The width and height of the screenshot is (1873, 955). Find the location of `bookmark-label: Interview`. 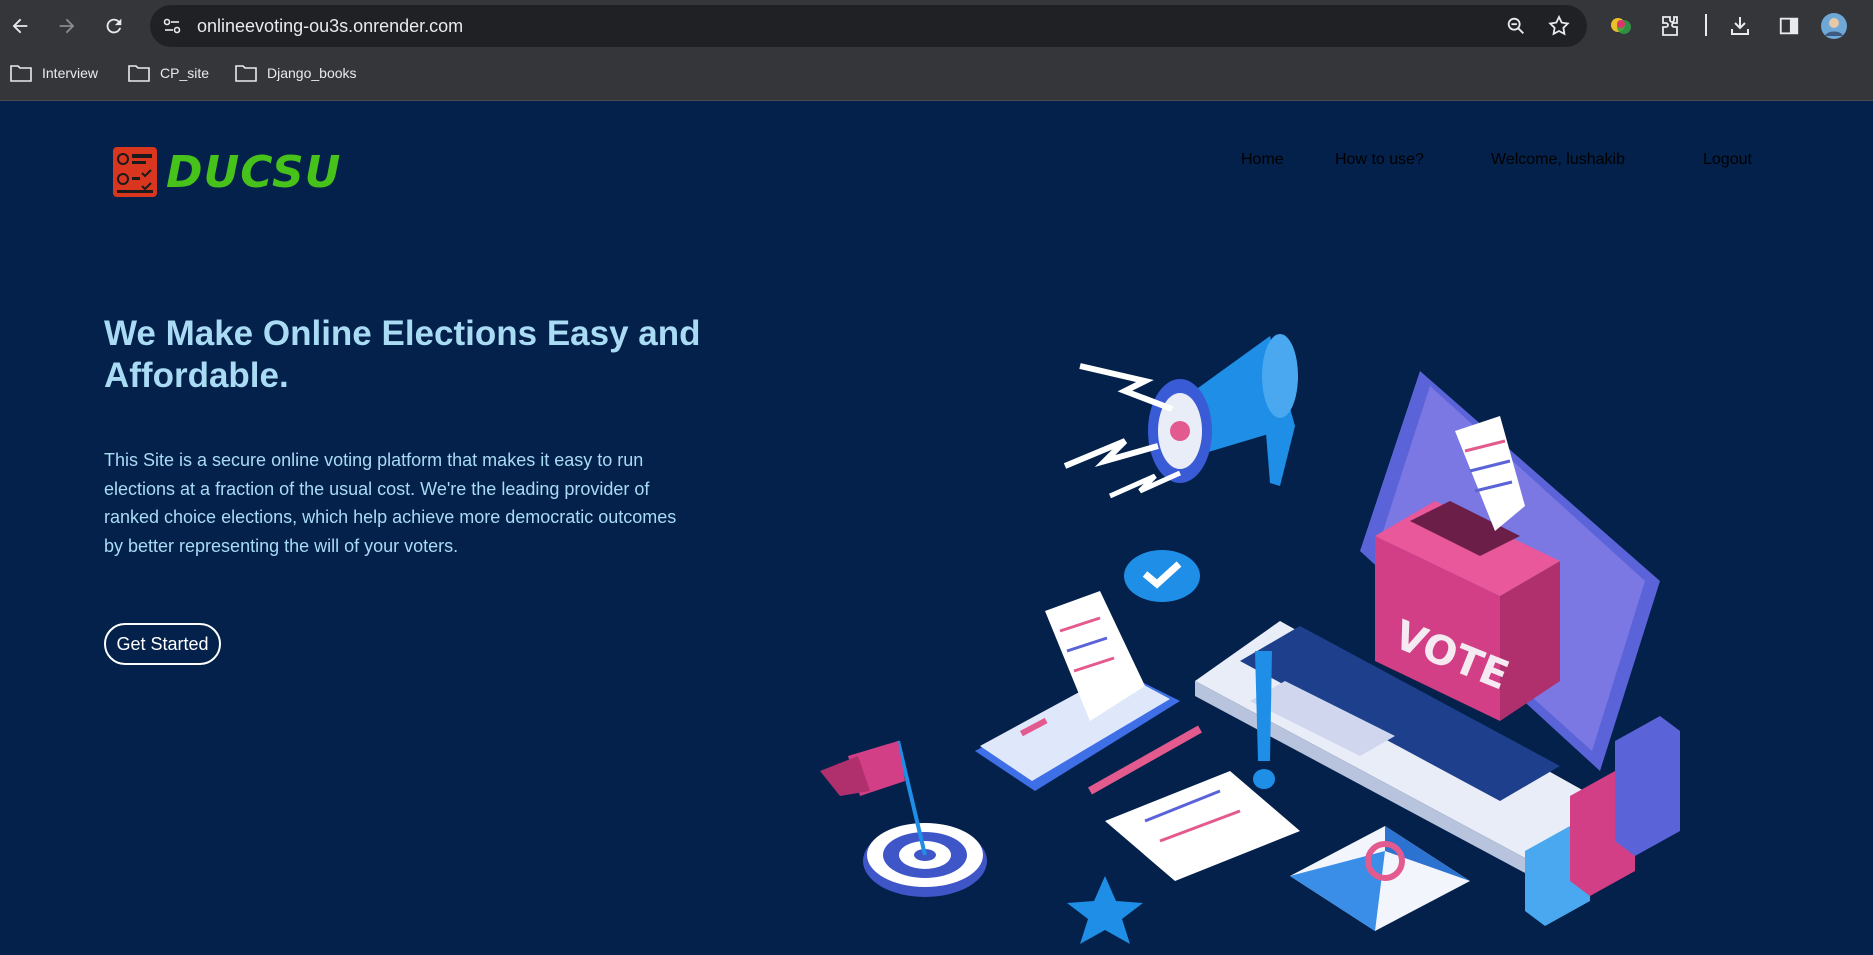

bookmark-label: Interview is located at coordinates (70, 73).